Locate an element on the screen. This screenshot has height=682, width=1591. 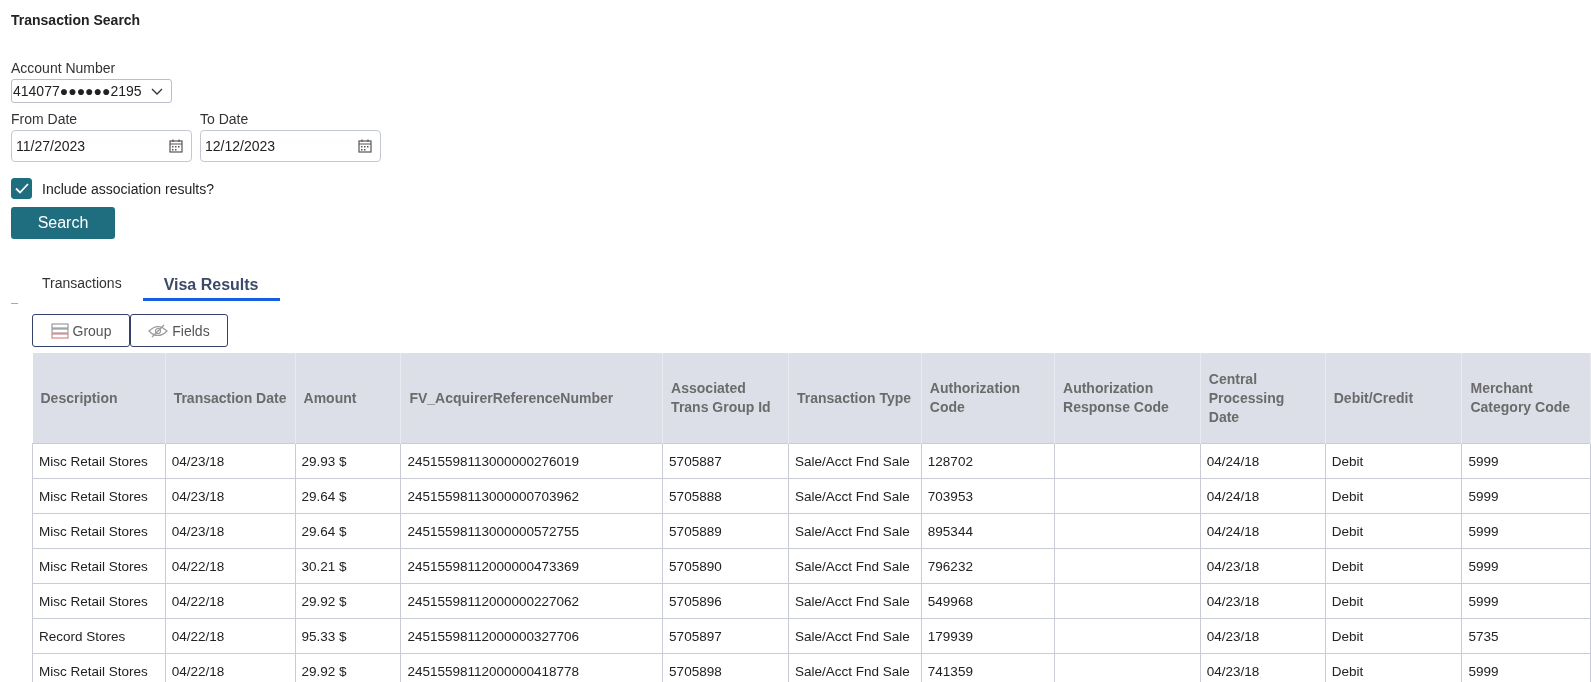
table-cell: 179939 is located at coordinates (950, 636).